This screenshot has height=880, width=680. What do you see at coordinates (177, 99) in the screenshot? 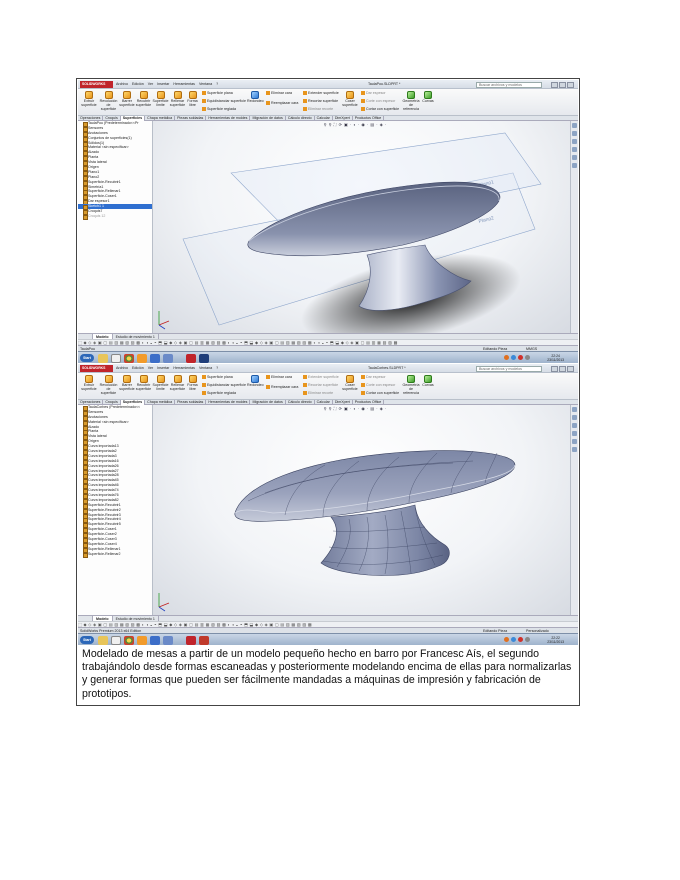
I see `rellenar-superficie-button: Rellenar superficie` at bounding box center [177, 99].